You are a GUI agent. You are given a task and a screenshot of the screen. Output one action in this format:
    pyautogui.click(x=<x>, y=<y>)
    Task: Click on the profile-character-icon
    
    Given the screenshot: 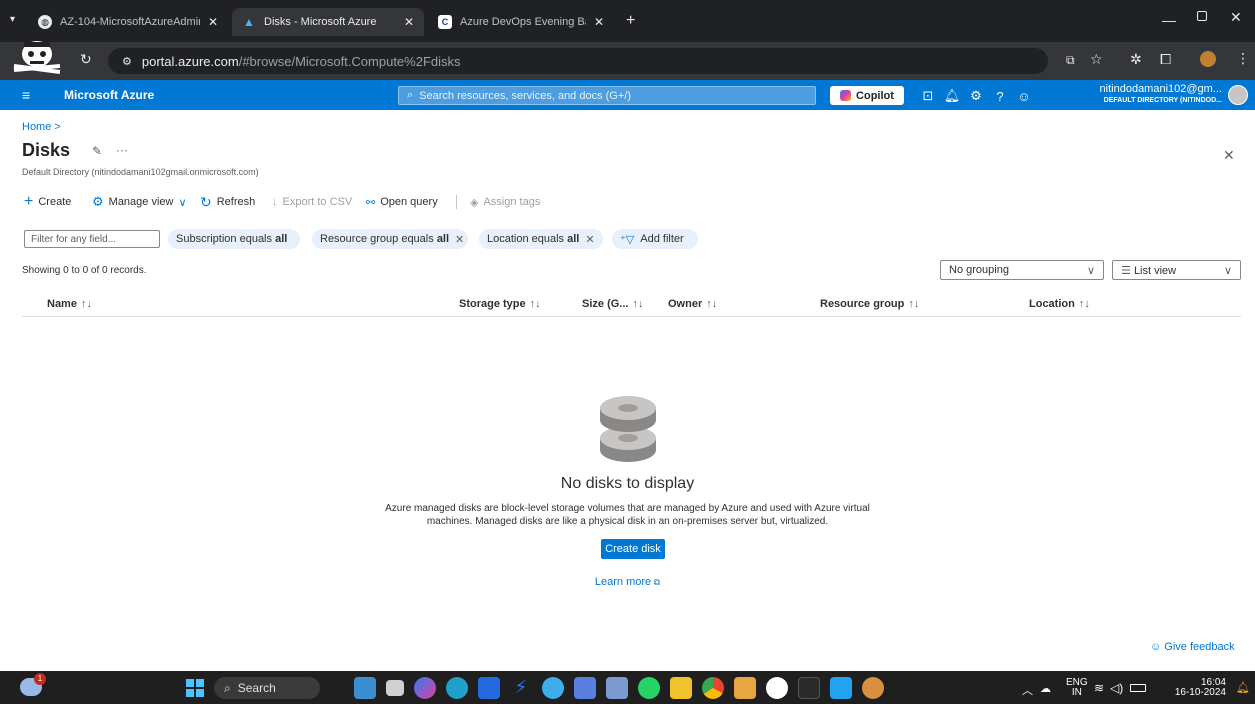 What is the action you would take?
    pyautogui.click(x=37, y=56)
    